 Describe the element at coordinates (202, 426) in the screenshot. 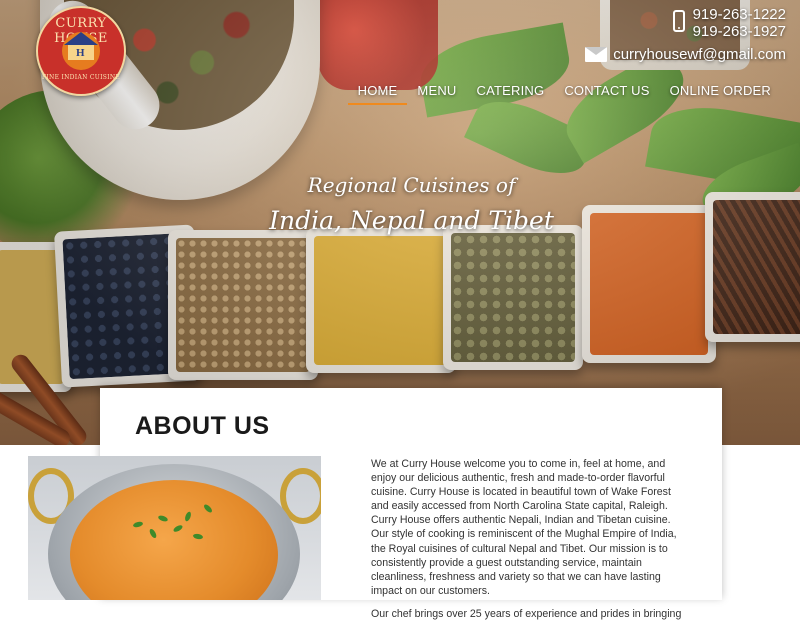

I see `about-title: ABOUT US` at that location.